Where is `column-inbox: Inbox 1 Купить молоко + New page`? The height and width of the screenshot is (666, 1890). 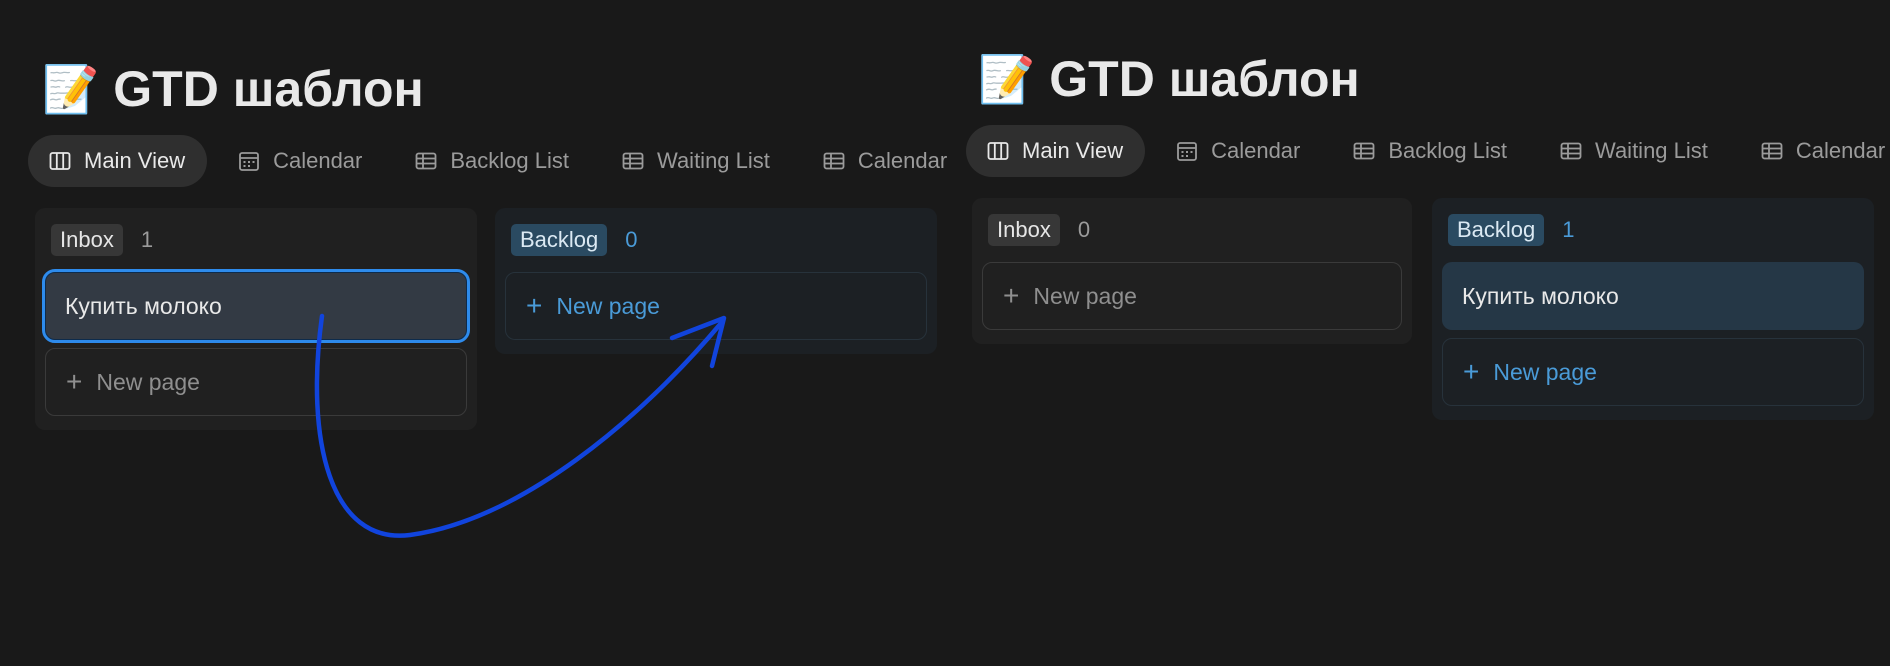 column-inbox: Inbox 1 Купить молоко + New page is located at coordinates (256, 319).